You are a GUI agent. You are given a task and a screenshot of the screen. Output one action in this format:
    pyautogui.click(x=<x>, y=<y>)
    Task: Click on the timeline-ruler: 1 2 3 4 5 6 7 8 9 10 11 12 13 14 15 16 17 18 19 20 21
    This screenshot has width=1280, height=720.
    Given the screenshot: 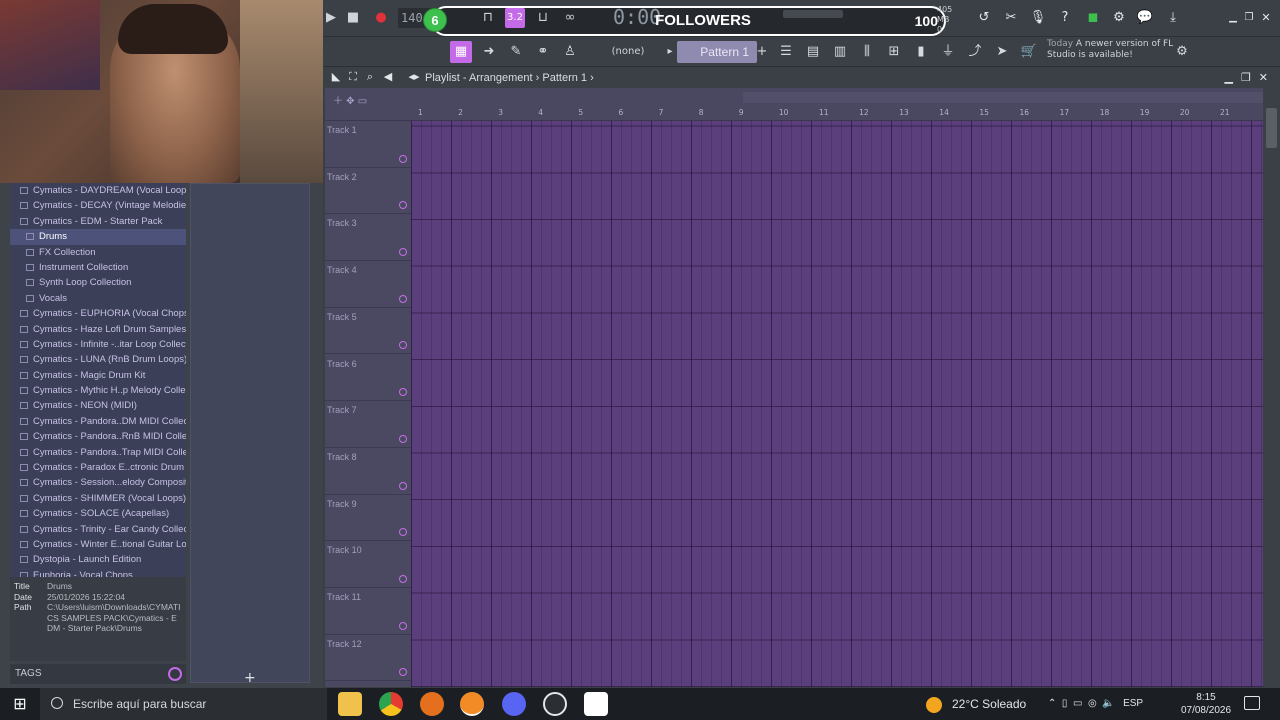 What is the action you would take?
    pyautogui.click(x=840, y=113)
    